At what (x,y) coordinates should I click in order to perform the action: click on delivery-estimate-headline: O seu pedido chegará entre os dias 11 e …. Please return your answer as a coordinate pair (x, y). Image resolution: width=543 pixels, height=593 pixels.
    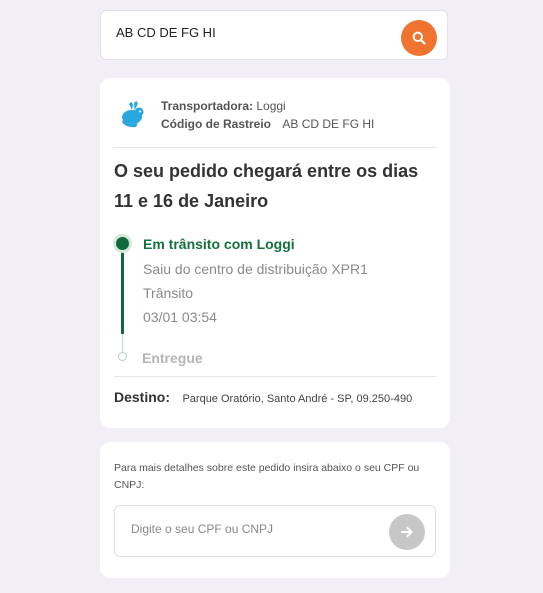
    Looking at the image, I should click on (266, 186).